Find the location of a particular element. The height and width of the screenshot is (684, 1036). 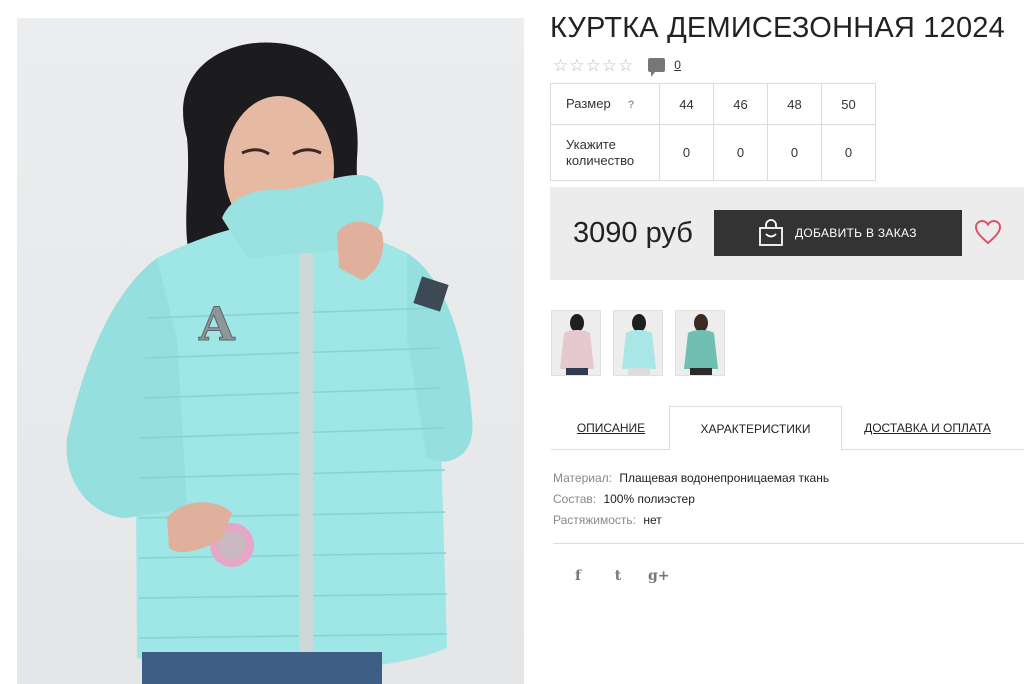

spec-value: 100% полиэстер is located at coordinates (649, 499).